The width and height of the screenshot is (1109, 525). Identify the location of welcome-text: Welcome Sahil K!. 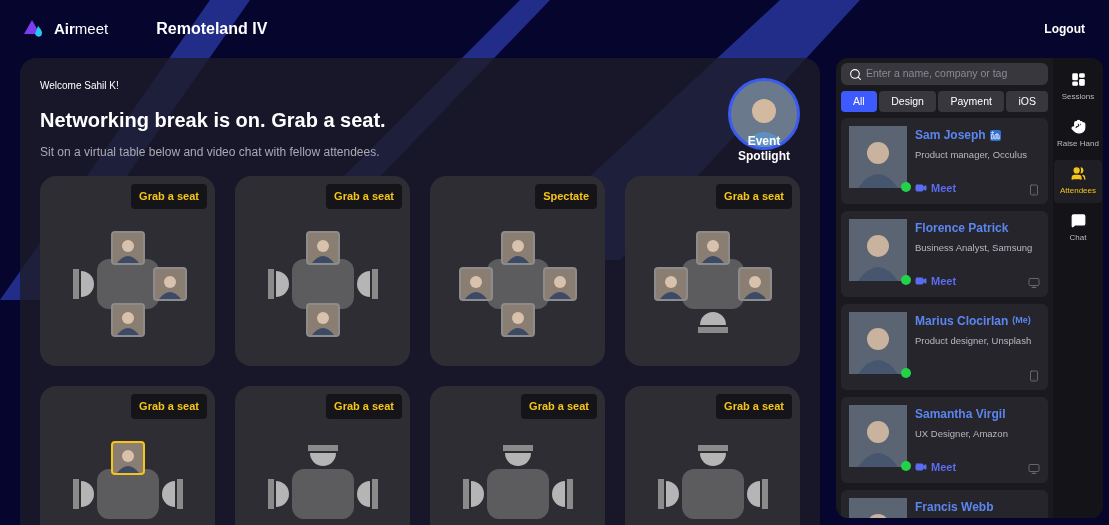
(80, 86).